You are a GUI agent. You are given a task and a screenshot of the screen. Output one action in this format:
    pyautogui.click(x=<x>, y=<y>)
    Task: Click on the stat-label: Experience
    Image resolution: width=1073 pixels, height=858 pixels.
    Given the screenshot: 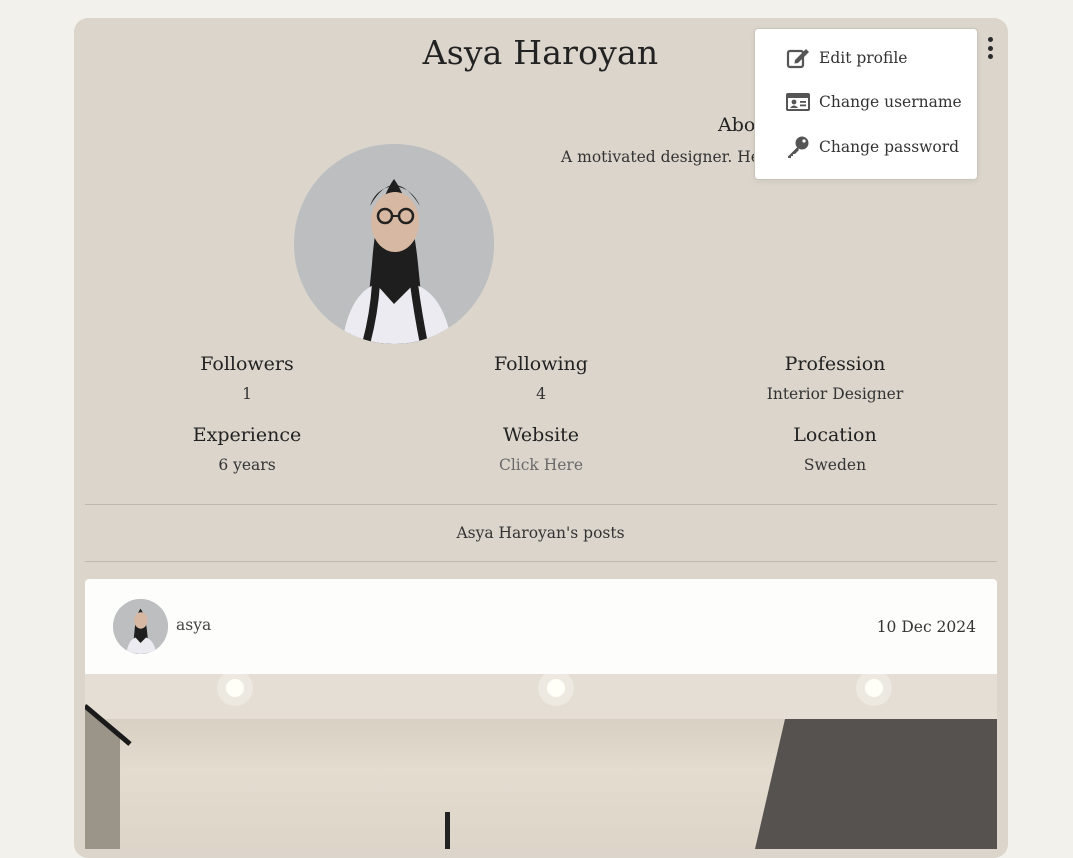 What is the action you would take?
    pyautogui.click(x=247, y=435)
    